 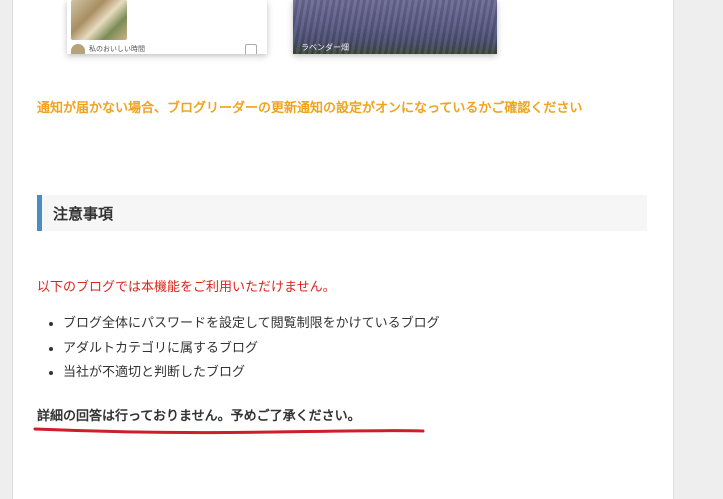 What do you see at coordinates (251, 373) in the screenshot?
I see `list-item: 当社が不適切と判断したブログ` at bounding box center [251, 373].